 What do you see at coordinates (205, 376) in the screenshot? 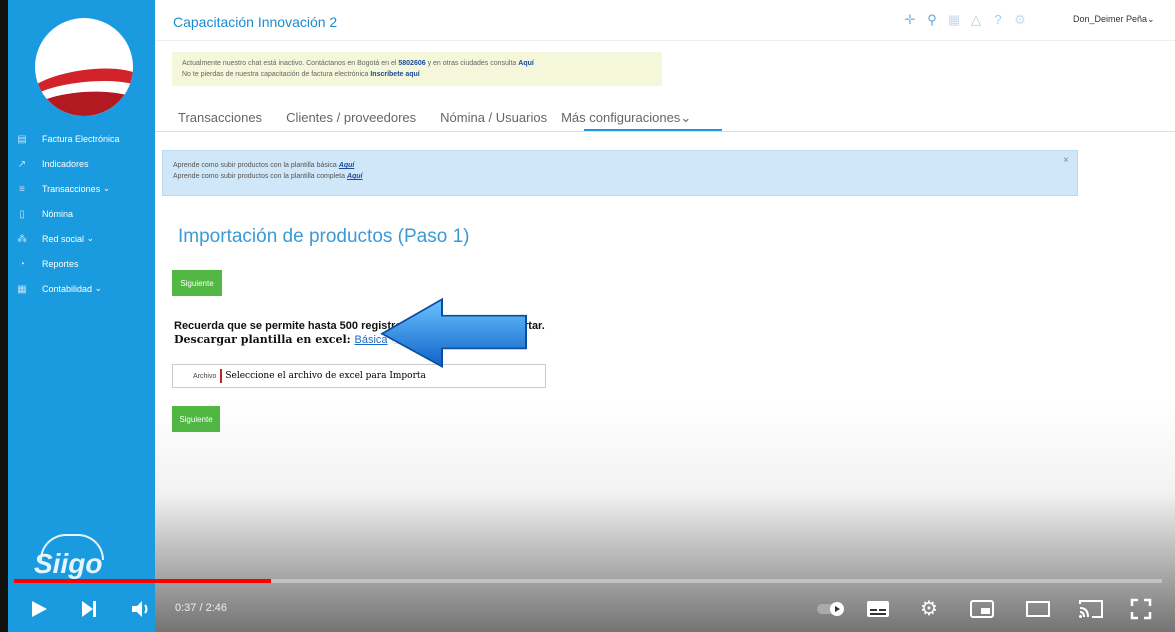
I see `file-input-label: Archivo` at bounding box center [205, 376].